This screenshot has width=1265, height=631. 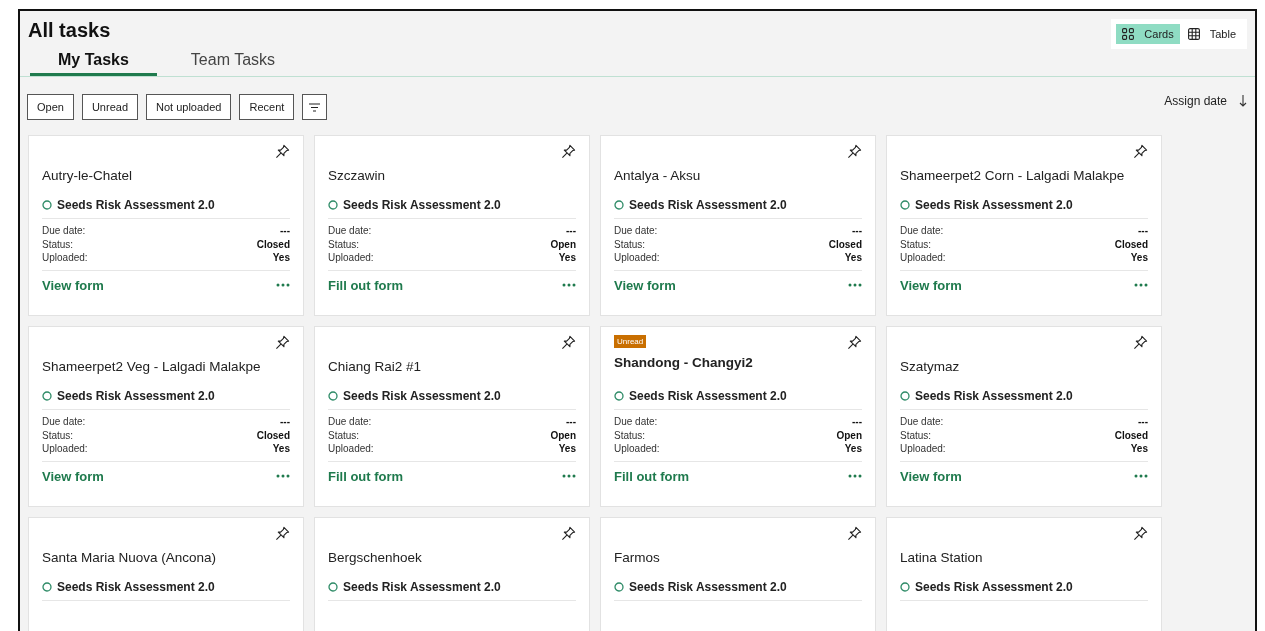 What do you see at coordinates (166, 225) in the screenshot?
I see `task-card: Autry-le-Chatel Seeds Risk Assessment 2.0 Due date: --- Status: Closed Uploaded: Yes View form` at bounding box center [166, 225].